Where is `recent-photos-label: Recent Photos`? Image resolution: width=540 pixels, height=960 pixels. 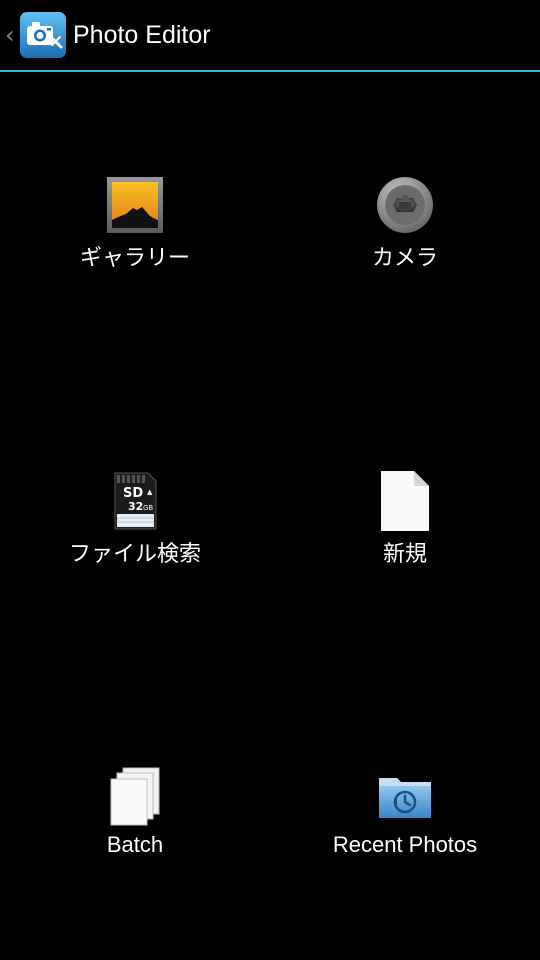
recent-photos-label: Recent Photos is located at coordinates (405, 844).